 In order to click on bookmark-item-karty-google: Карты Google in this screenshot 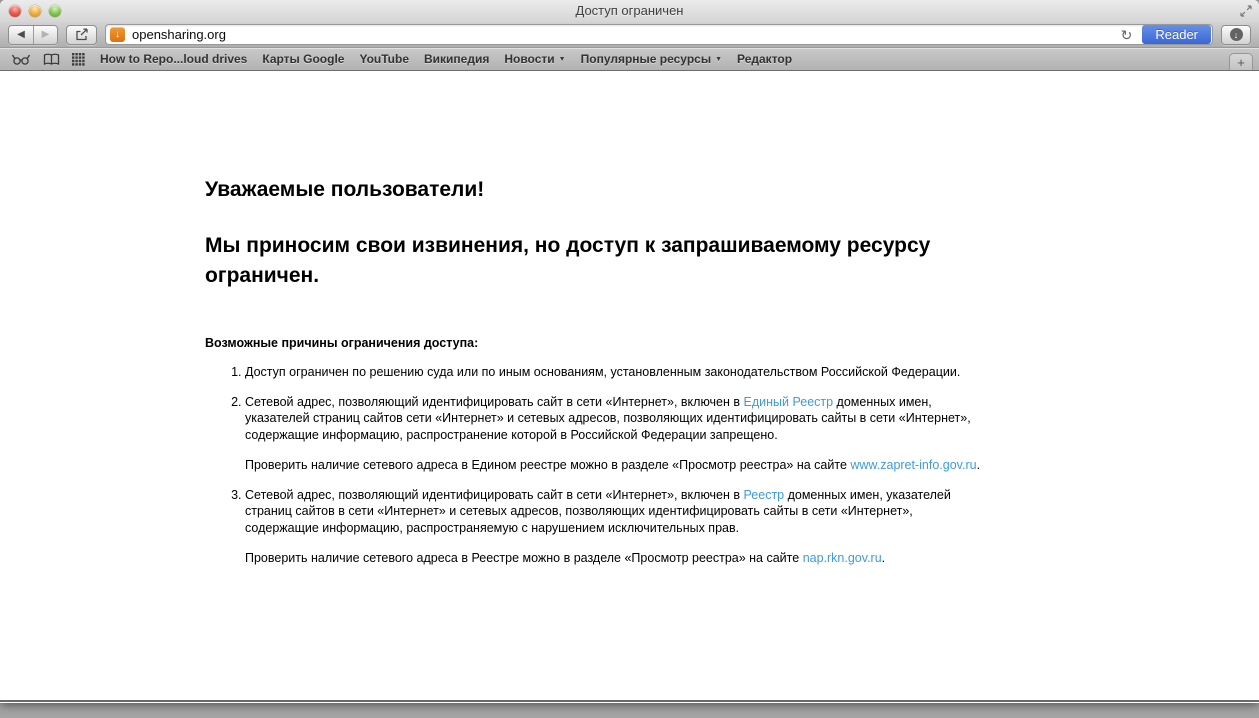, I will do `click(303, 59)`.